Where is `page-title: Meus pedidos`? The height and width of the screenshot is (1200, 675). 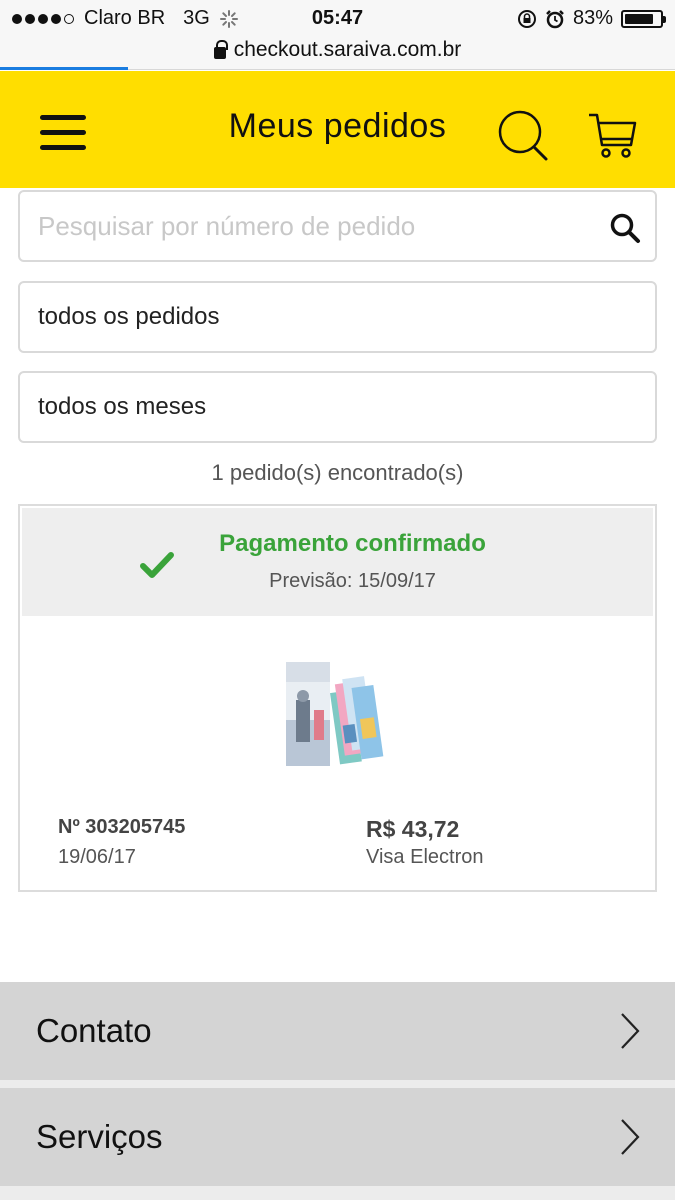
page-title: Meus pedidos is located at coordinates (337, 126).